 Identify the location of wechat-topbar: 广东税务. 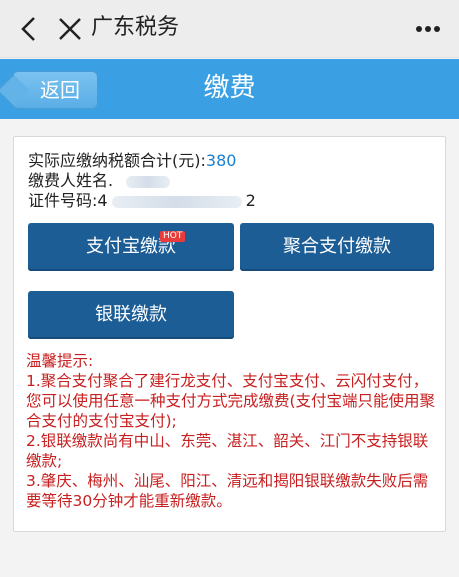
(229, 29).